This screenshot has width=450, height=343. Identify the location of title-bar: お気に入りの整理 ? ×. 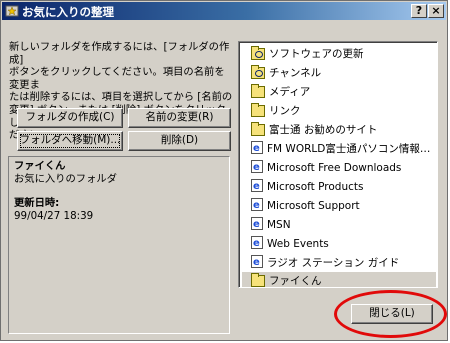
(224, 11).